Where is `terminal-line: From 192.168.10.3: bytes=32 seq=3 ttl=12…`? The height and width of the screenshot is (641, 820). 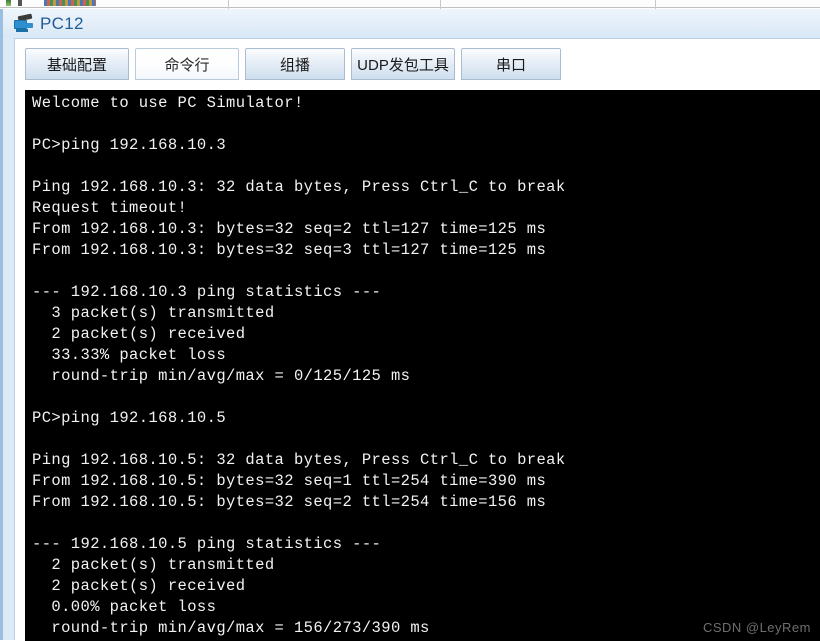 terminal-line: From 192.168.10.3: bytes=32 seq=3 ttl=12… is located at coordinates (289, 250).